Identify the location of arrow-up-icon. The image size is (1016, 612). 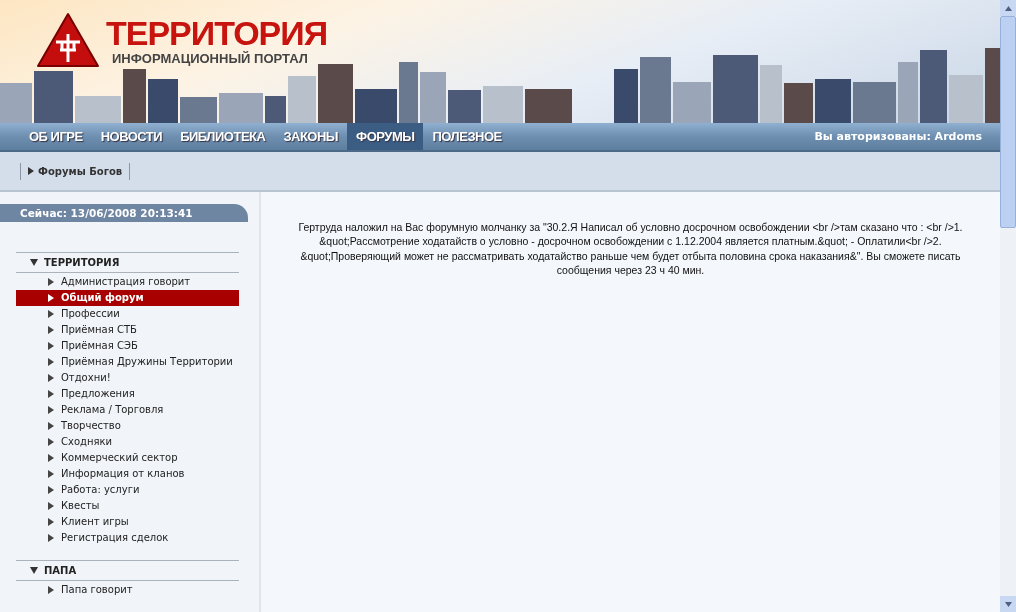
(1008, 8).